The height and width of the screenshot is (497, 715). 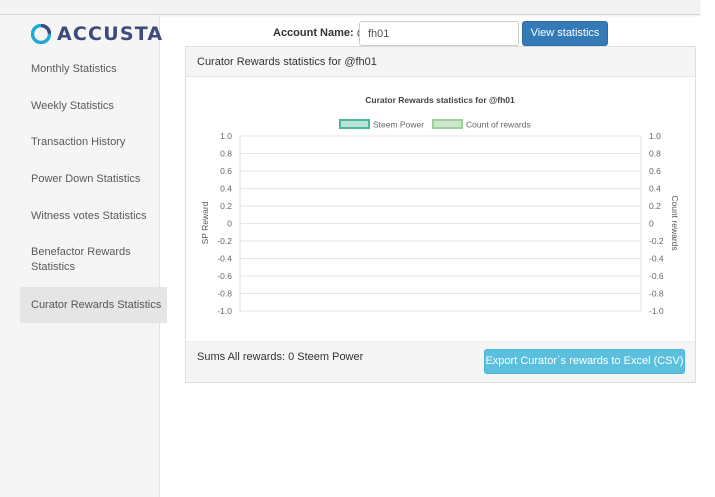 What do you see at coordinates (280, 357) in the screenshot?
I see `sums-all-rewards: Sums All rewards: 0 Steem Power` at bounding box center [280, 357].